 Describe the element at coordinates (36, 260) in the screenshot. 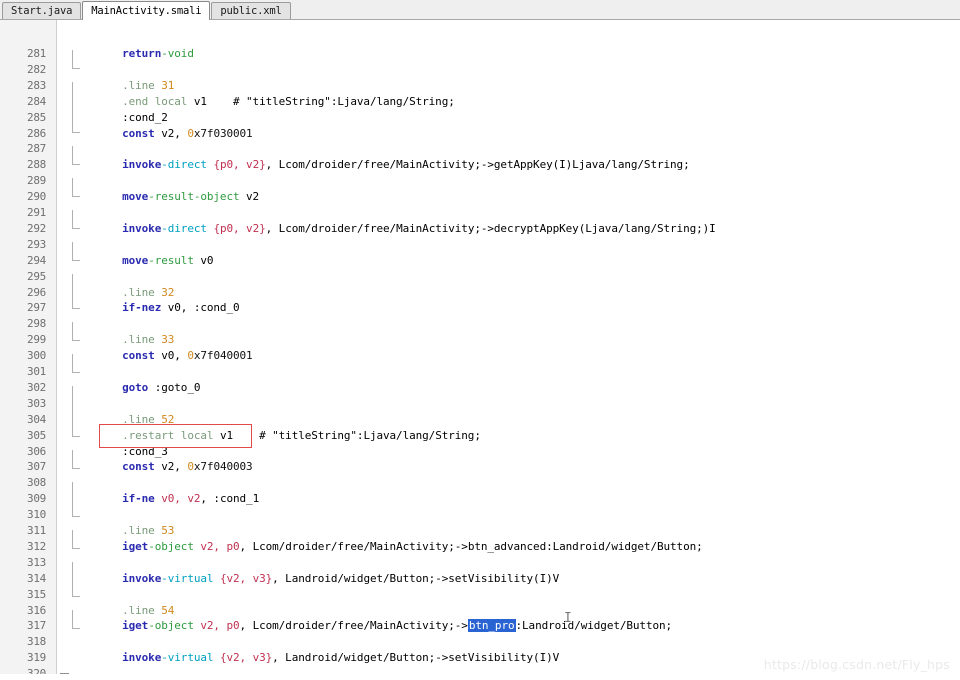

I see `line-number: 294` at that location.